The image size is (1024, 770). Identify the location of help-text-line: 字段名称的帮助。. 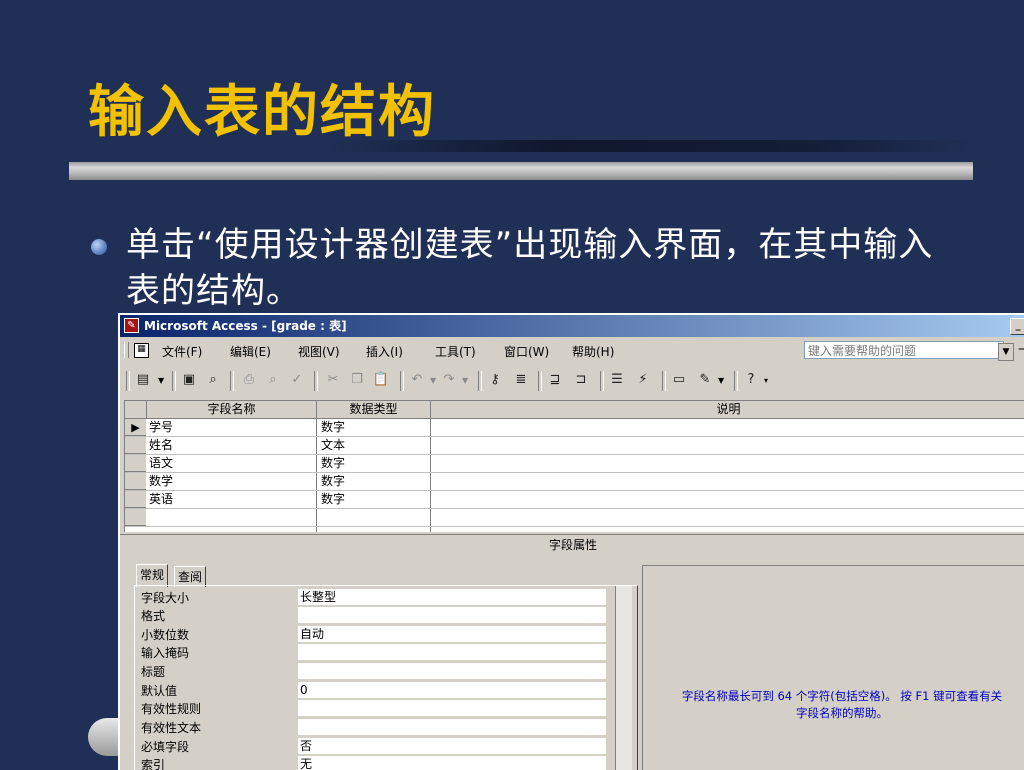
(842, 713).